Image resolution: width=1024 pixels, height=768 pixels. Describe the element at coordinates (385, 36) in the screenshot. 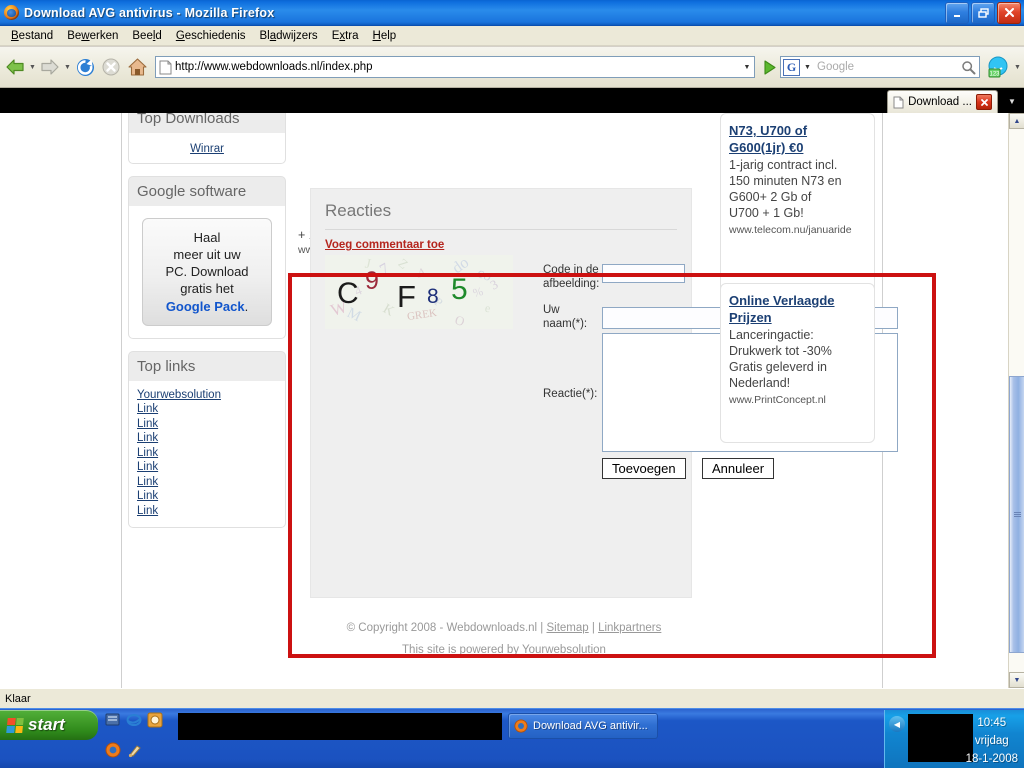

I see `menu-help: Help` at that location.